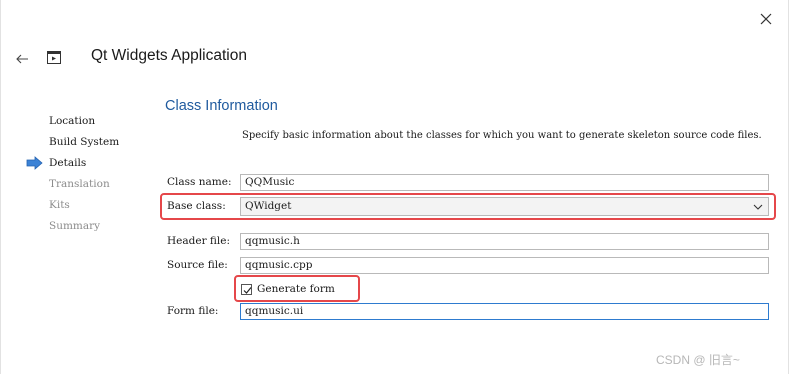 The image size is (789, 374). I want to click on step-build-system: Build System, so click(86, 145).